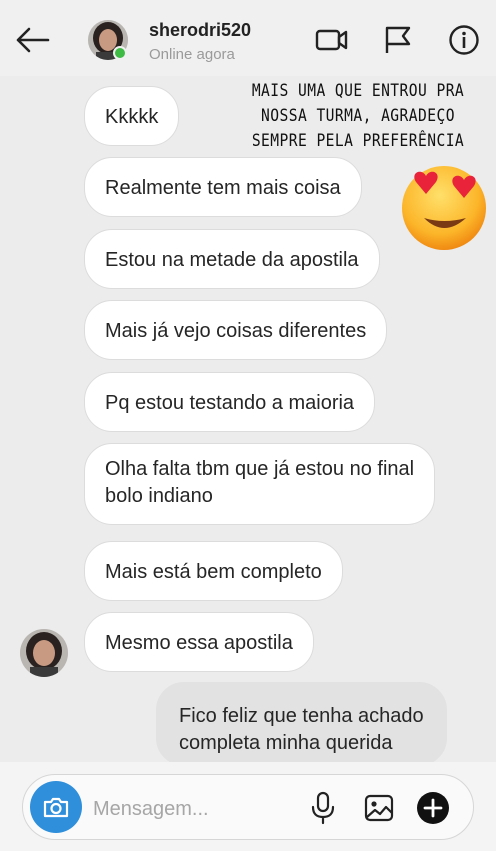 This screenshot has width=496, height=851. What do you see at coordinates (193, 809) in the screenshot?
I see `message-input` at bounding box center [193, 809].